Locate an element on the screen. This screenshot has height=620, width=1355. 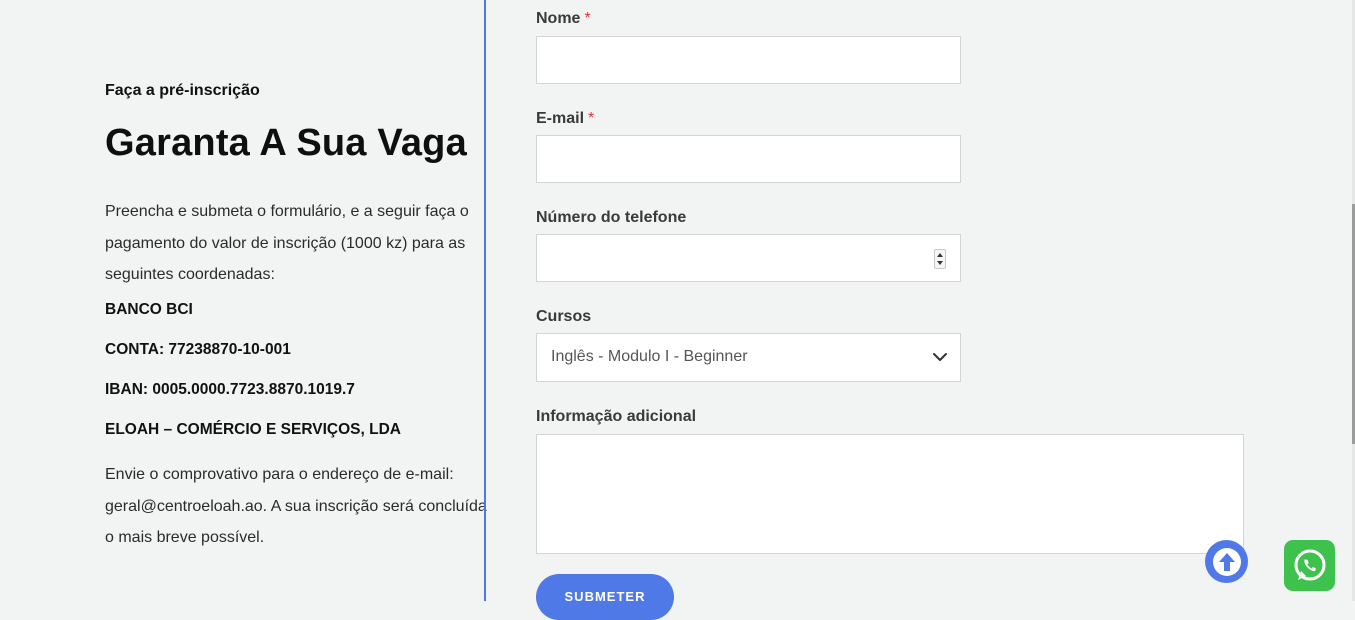
name-field-box is located at coordinates (748, 60).